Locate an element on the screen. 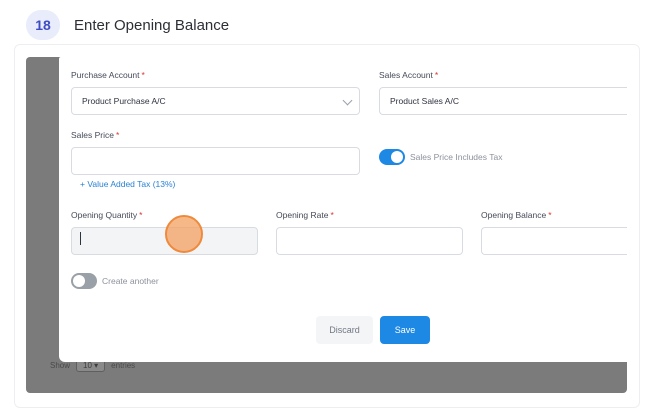  entries-label: entries is located at coordinates (123, 365).